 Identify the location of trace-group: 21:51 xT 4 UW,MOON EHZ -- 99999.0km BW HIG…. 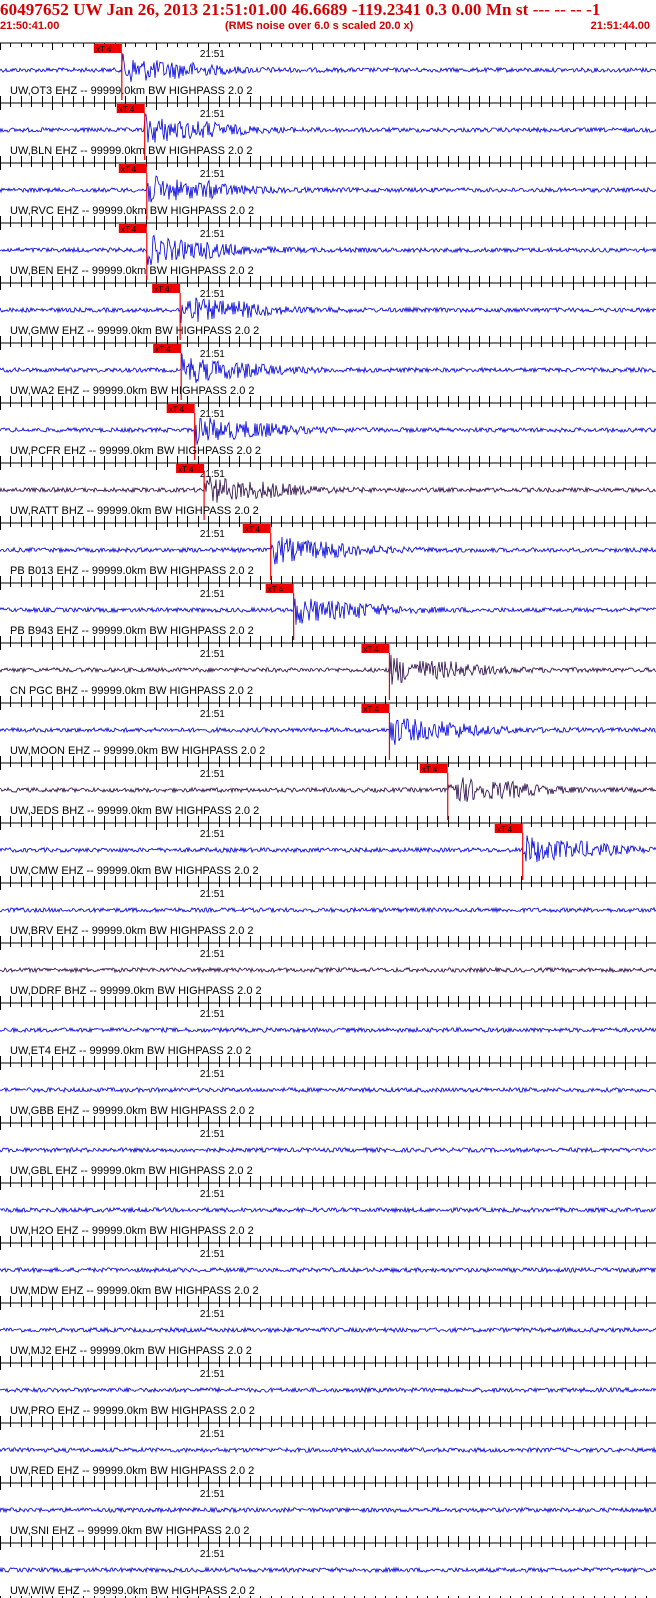
(328, 732).